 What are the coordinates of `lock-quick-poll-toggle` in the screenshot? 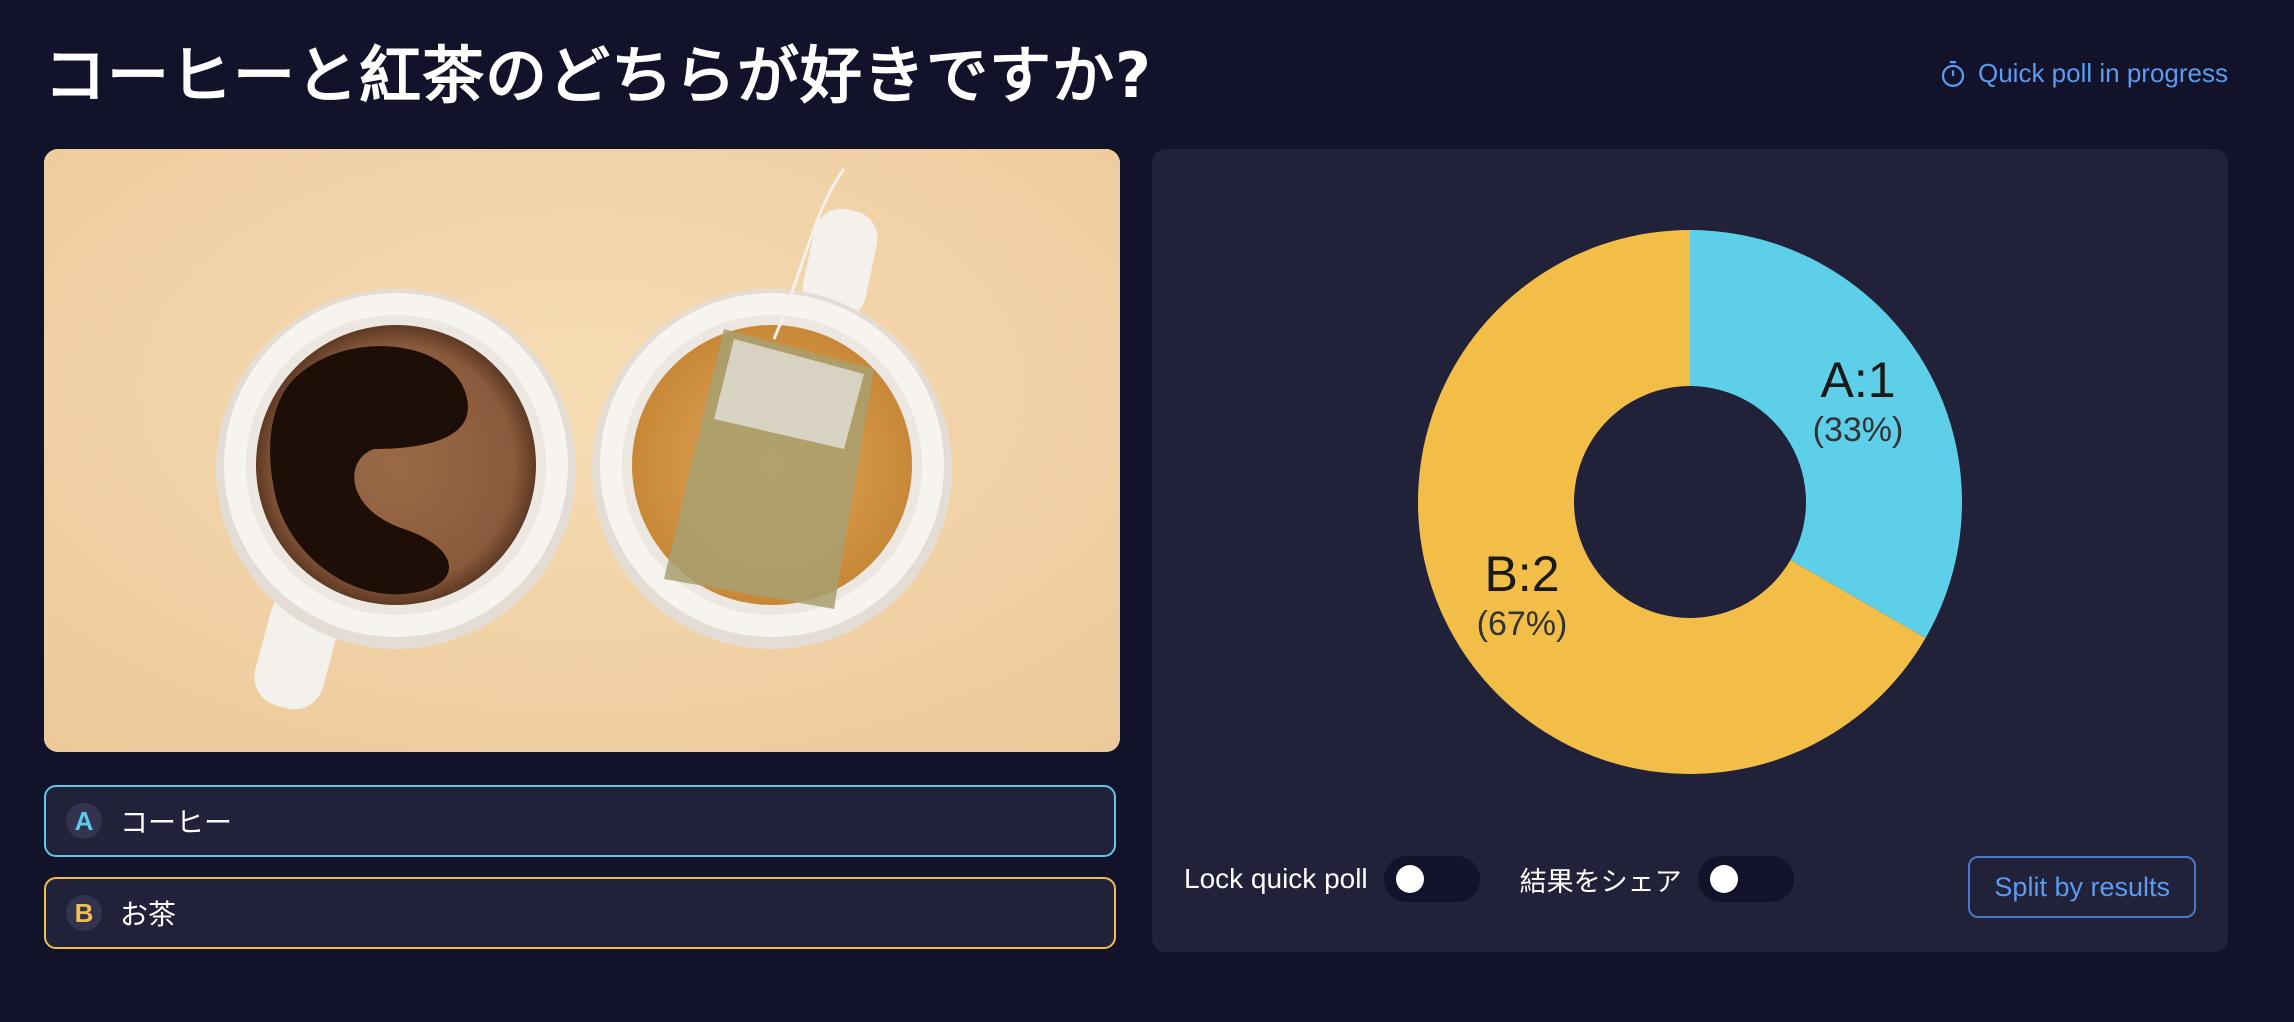 It's located at (1431, 879).